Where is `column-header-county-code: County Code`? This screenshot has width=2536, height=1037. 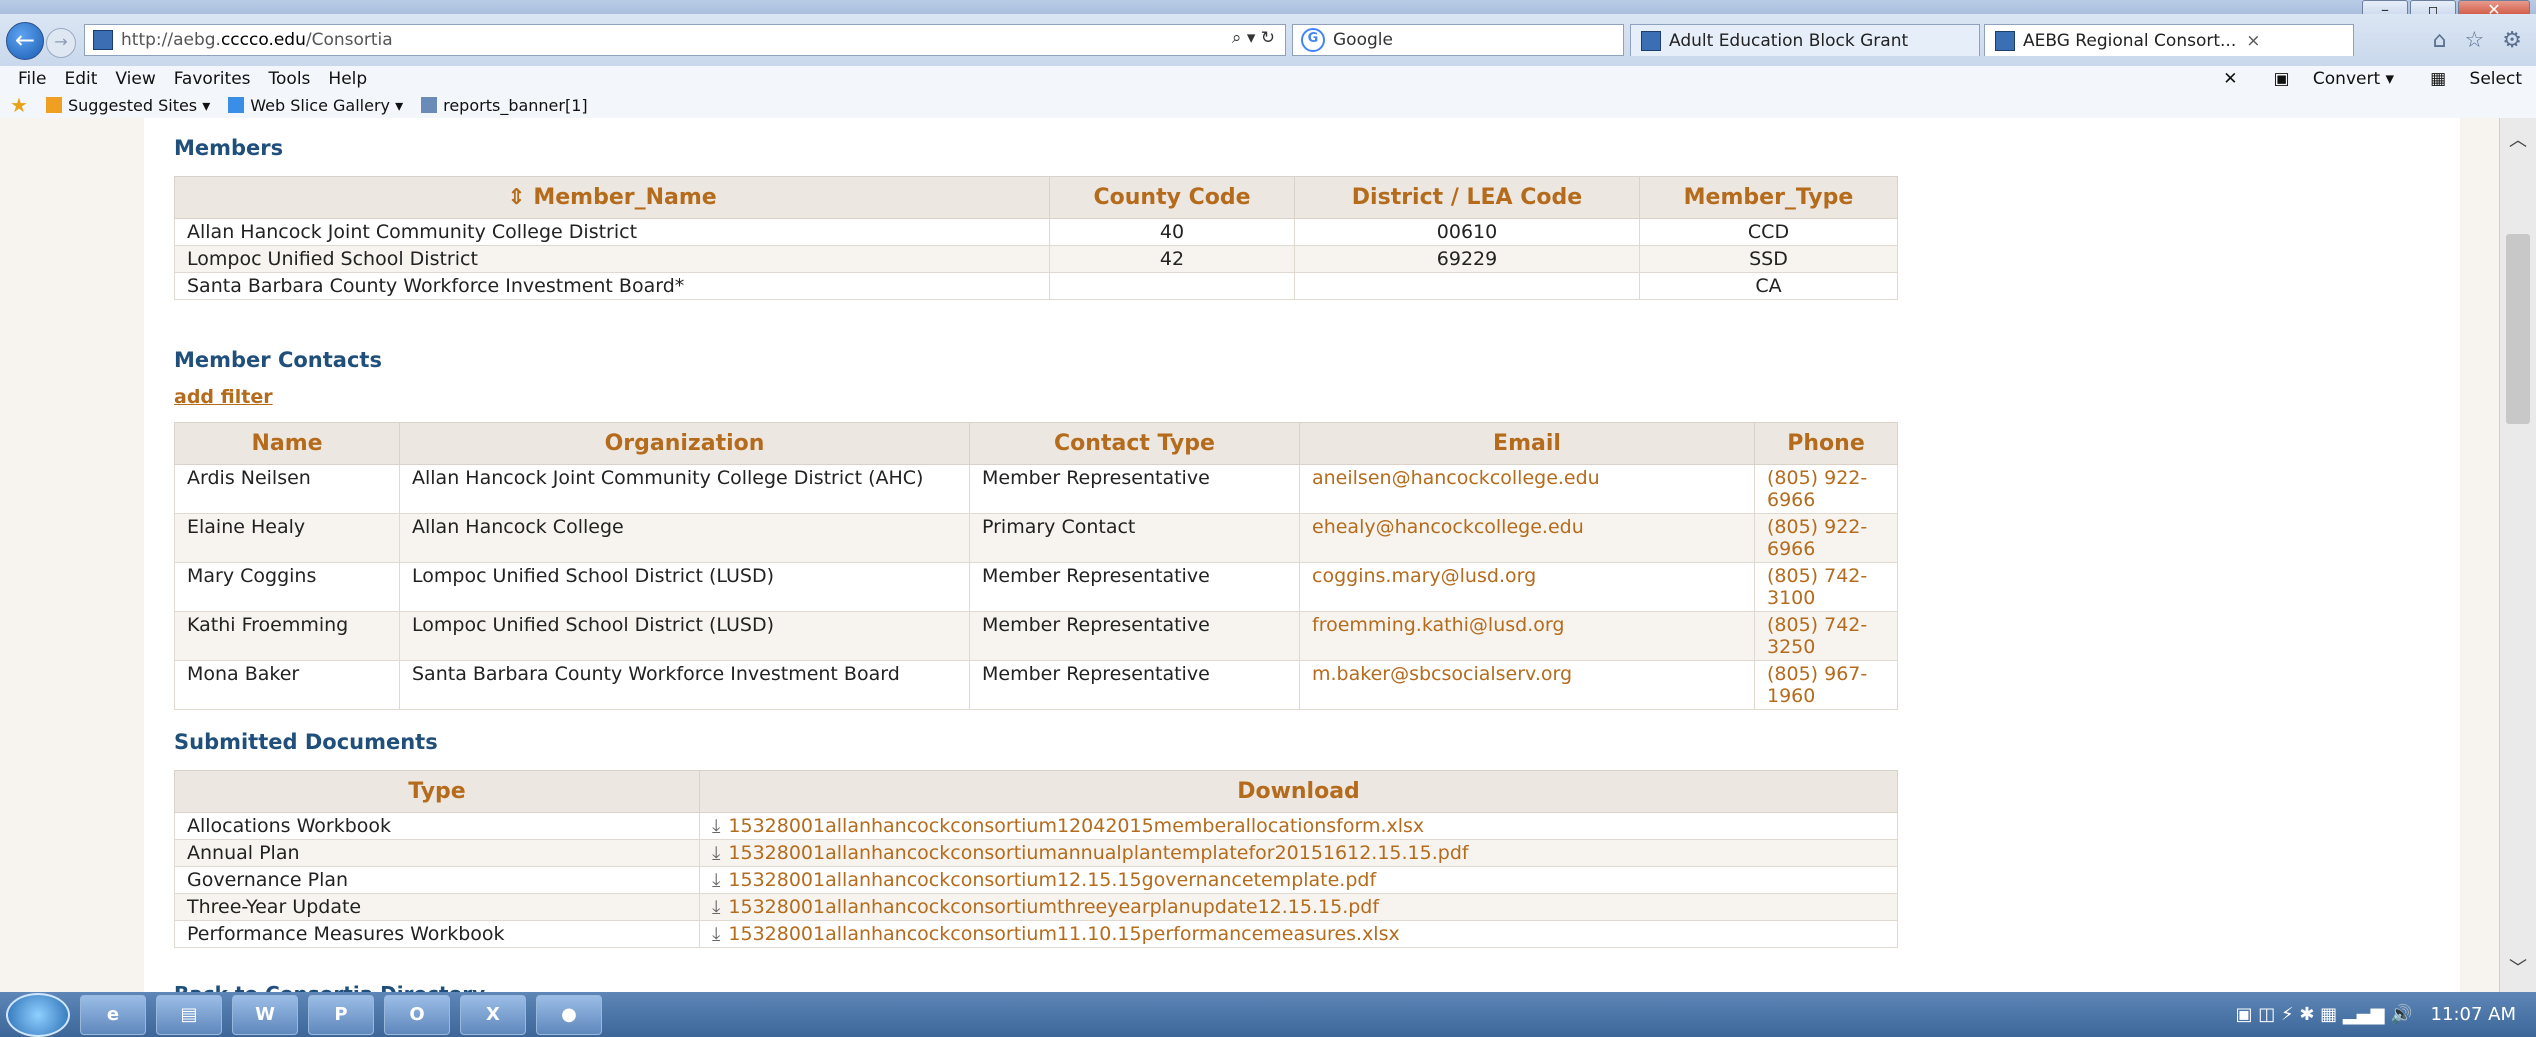 column-header-county-code: County Code is located at coordinates (1172, 197).